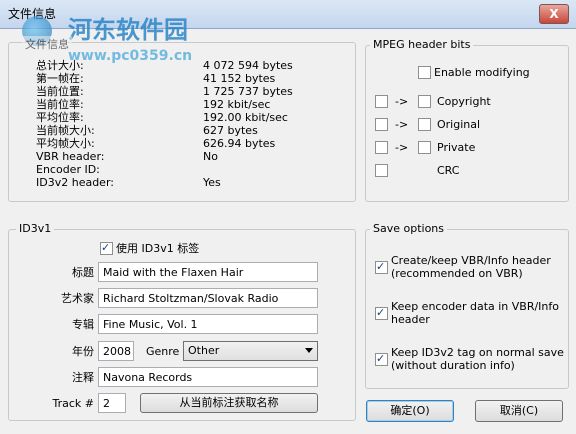  Describe the element at coordinates (208, 324) in the screenshot. I see `album-field: Fine Music, Vol. 1` at that location.